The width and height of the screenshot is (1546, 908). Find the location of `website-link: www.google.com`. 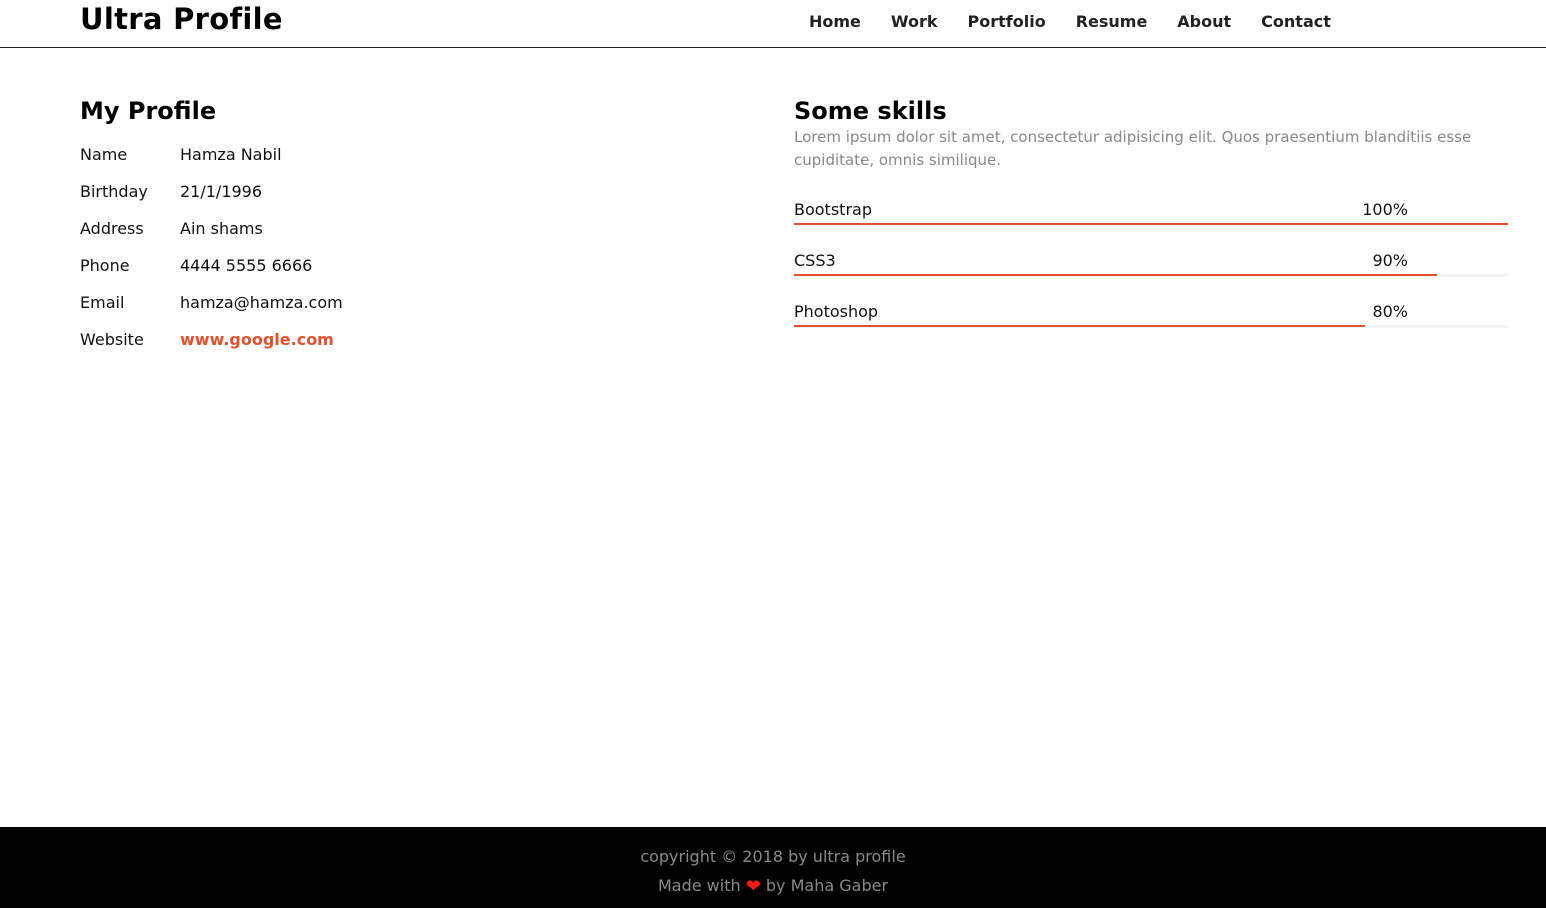

website-link: www.google.com is located at coordinates (340, 339).